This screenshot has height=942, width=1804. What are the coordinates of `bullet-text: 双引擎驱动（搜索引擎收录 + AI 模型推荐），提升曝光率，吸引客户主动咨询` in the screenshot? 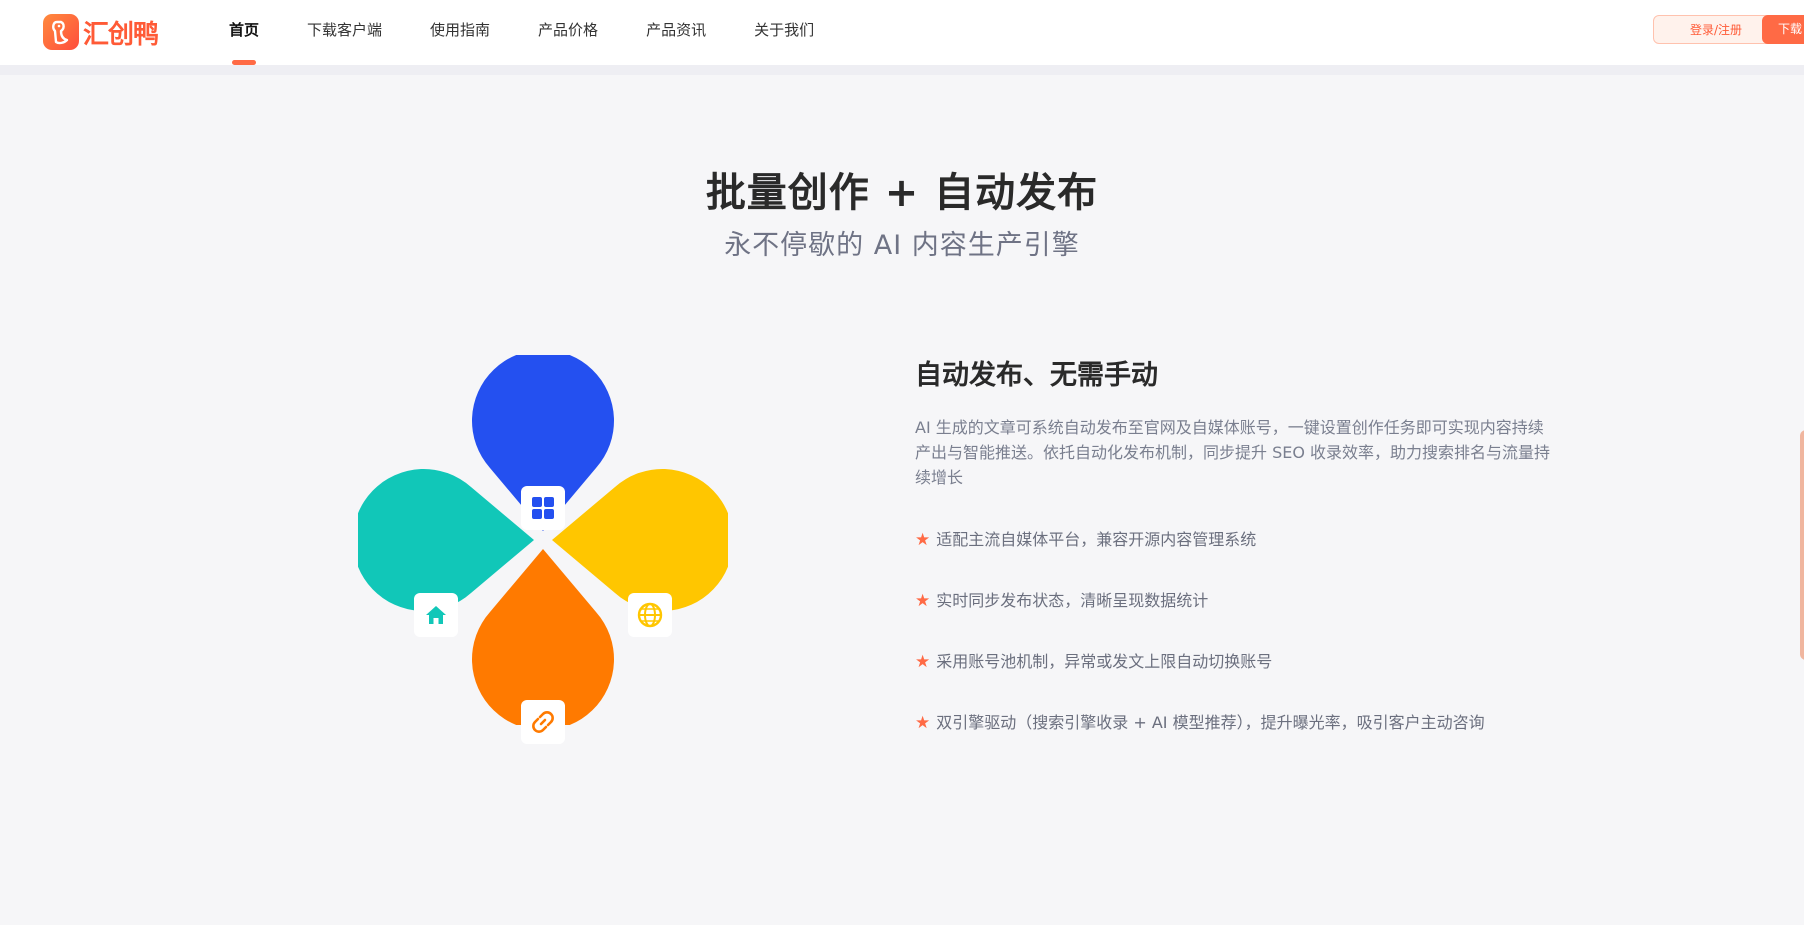 It's located at (1210, 722).